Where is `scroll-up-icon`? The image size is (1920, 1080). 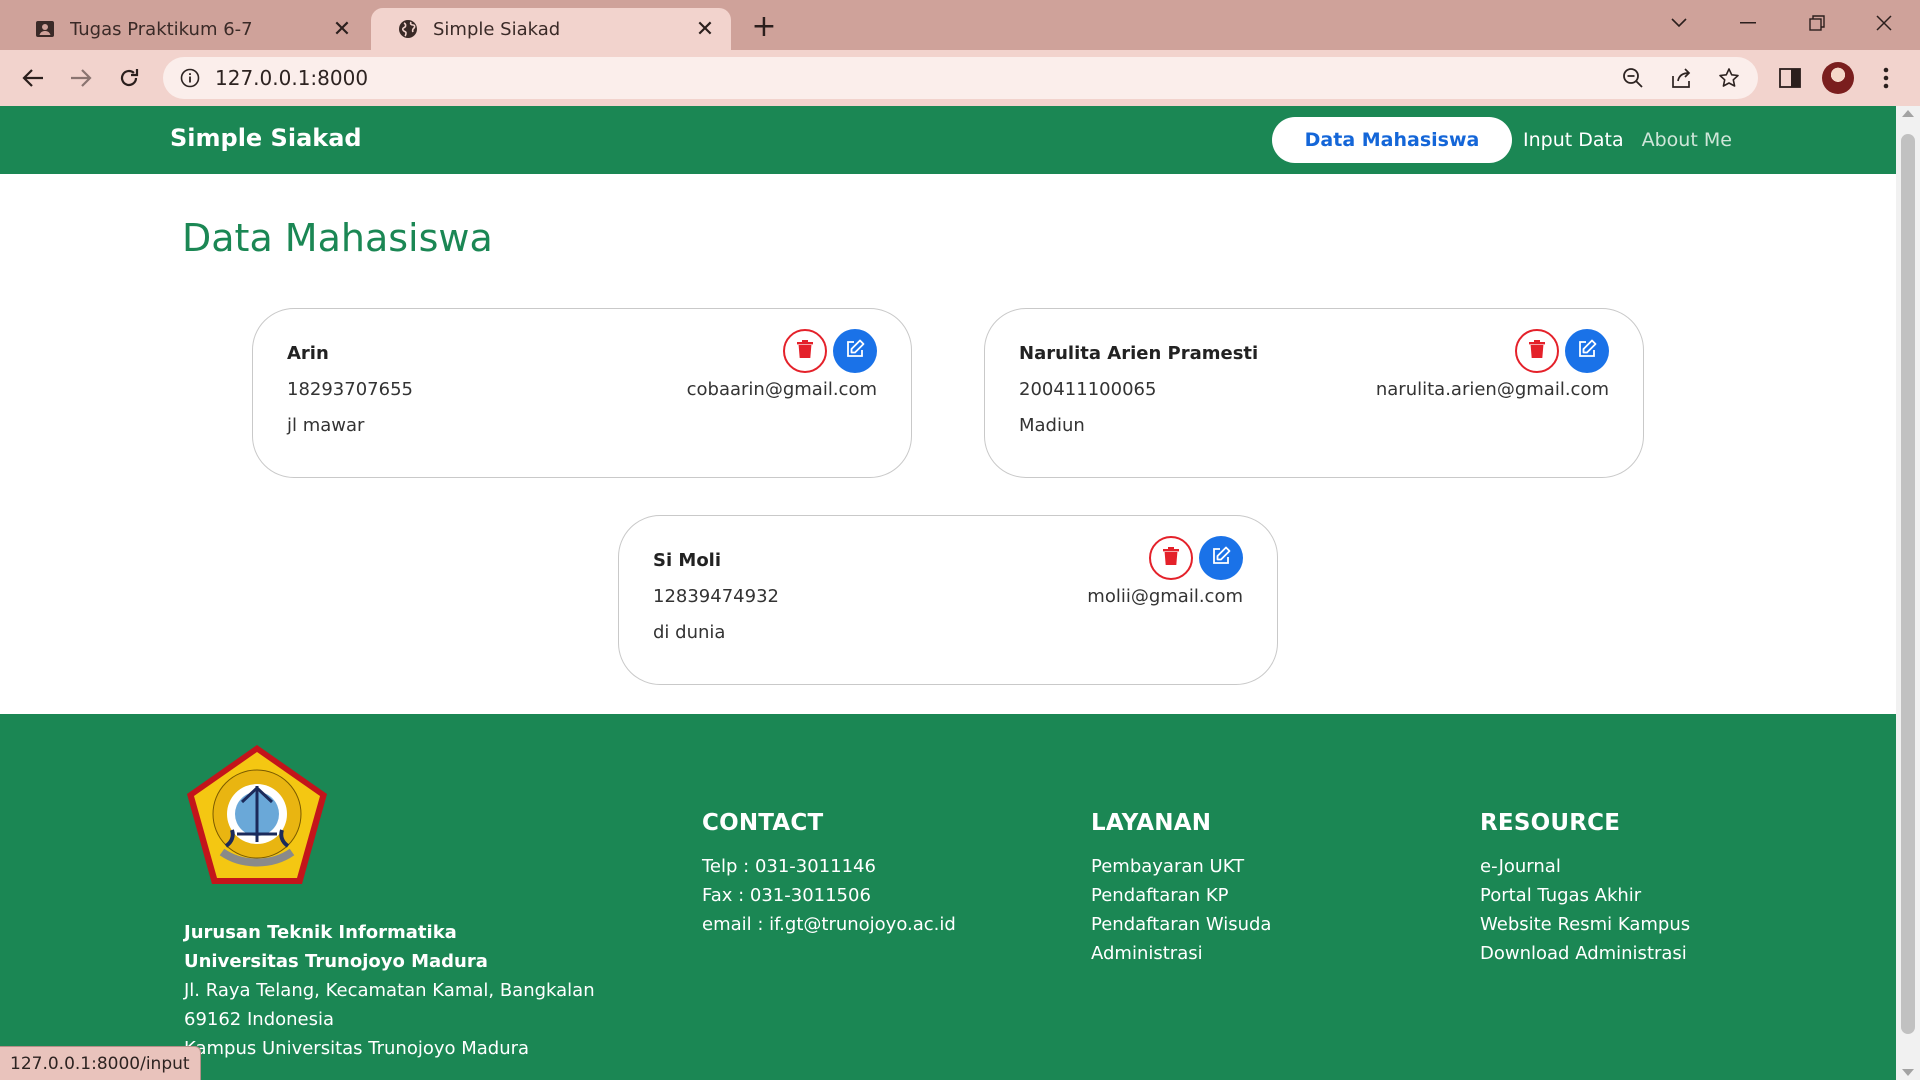 scroll-up-icon is located at coordinates (1908, 113).